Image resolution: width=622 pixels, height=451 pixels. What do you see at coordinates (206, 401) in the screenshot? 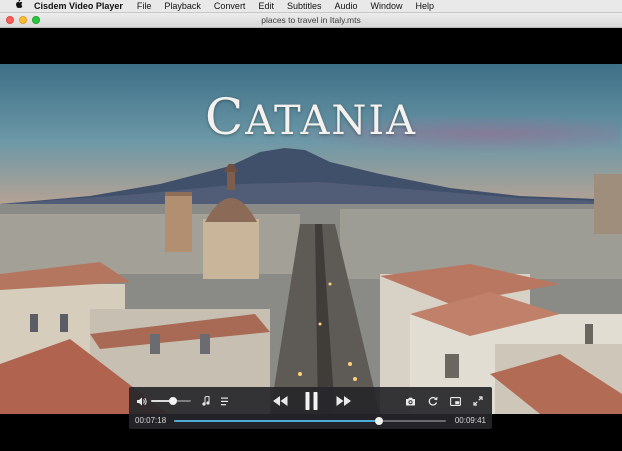
I see `music-note-icon` at bounding box center [206, 401].